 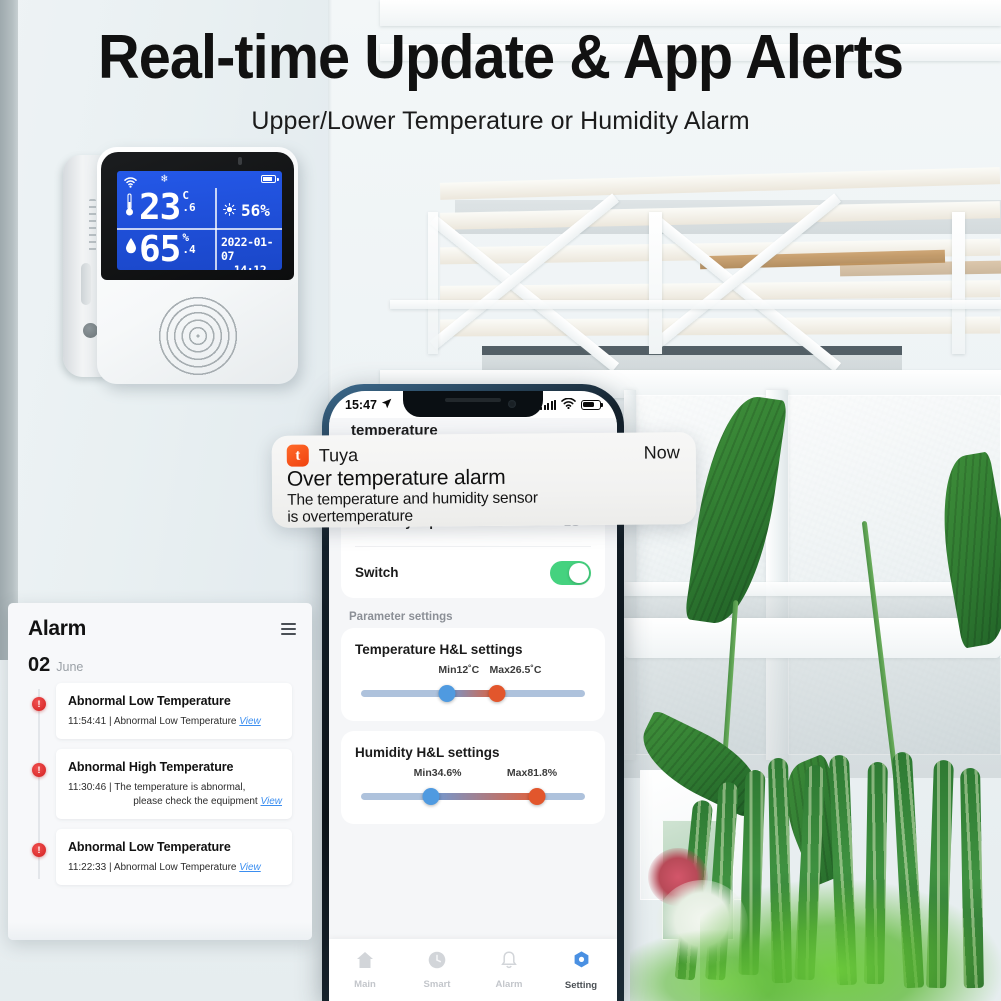 What do you see at coordinates (459, 670) in the screenshot?
I see `temperature-min-label: Min12˚C` at bounding box center [459, 670].